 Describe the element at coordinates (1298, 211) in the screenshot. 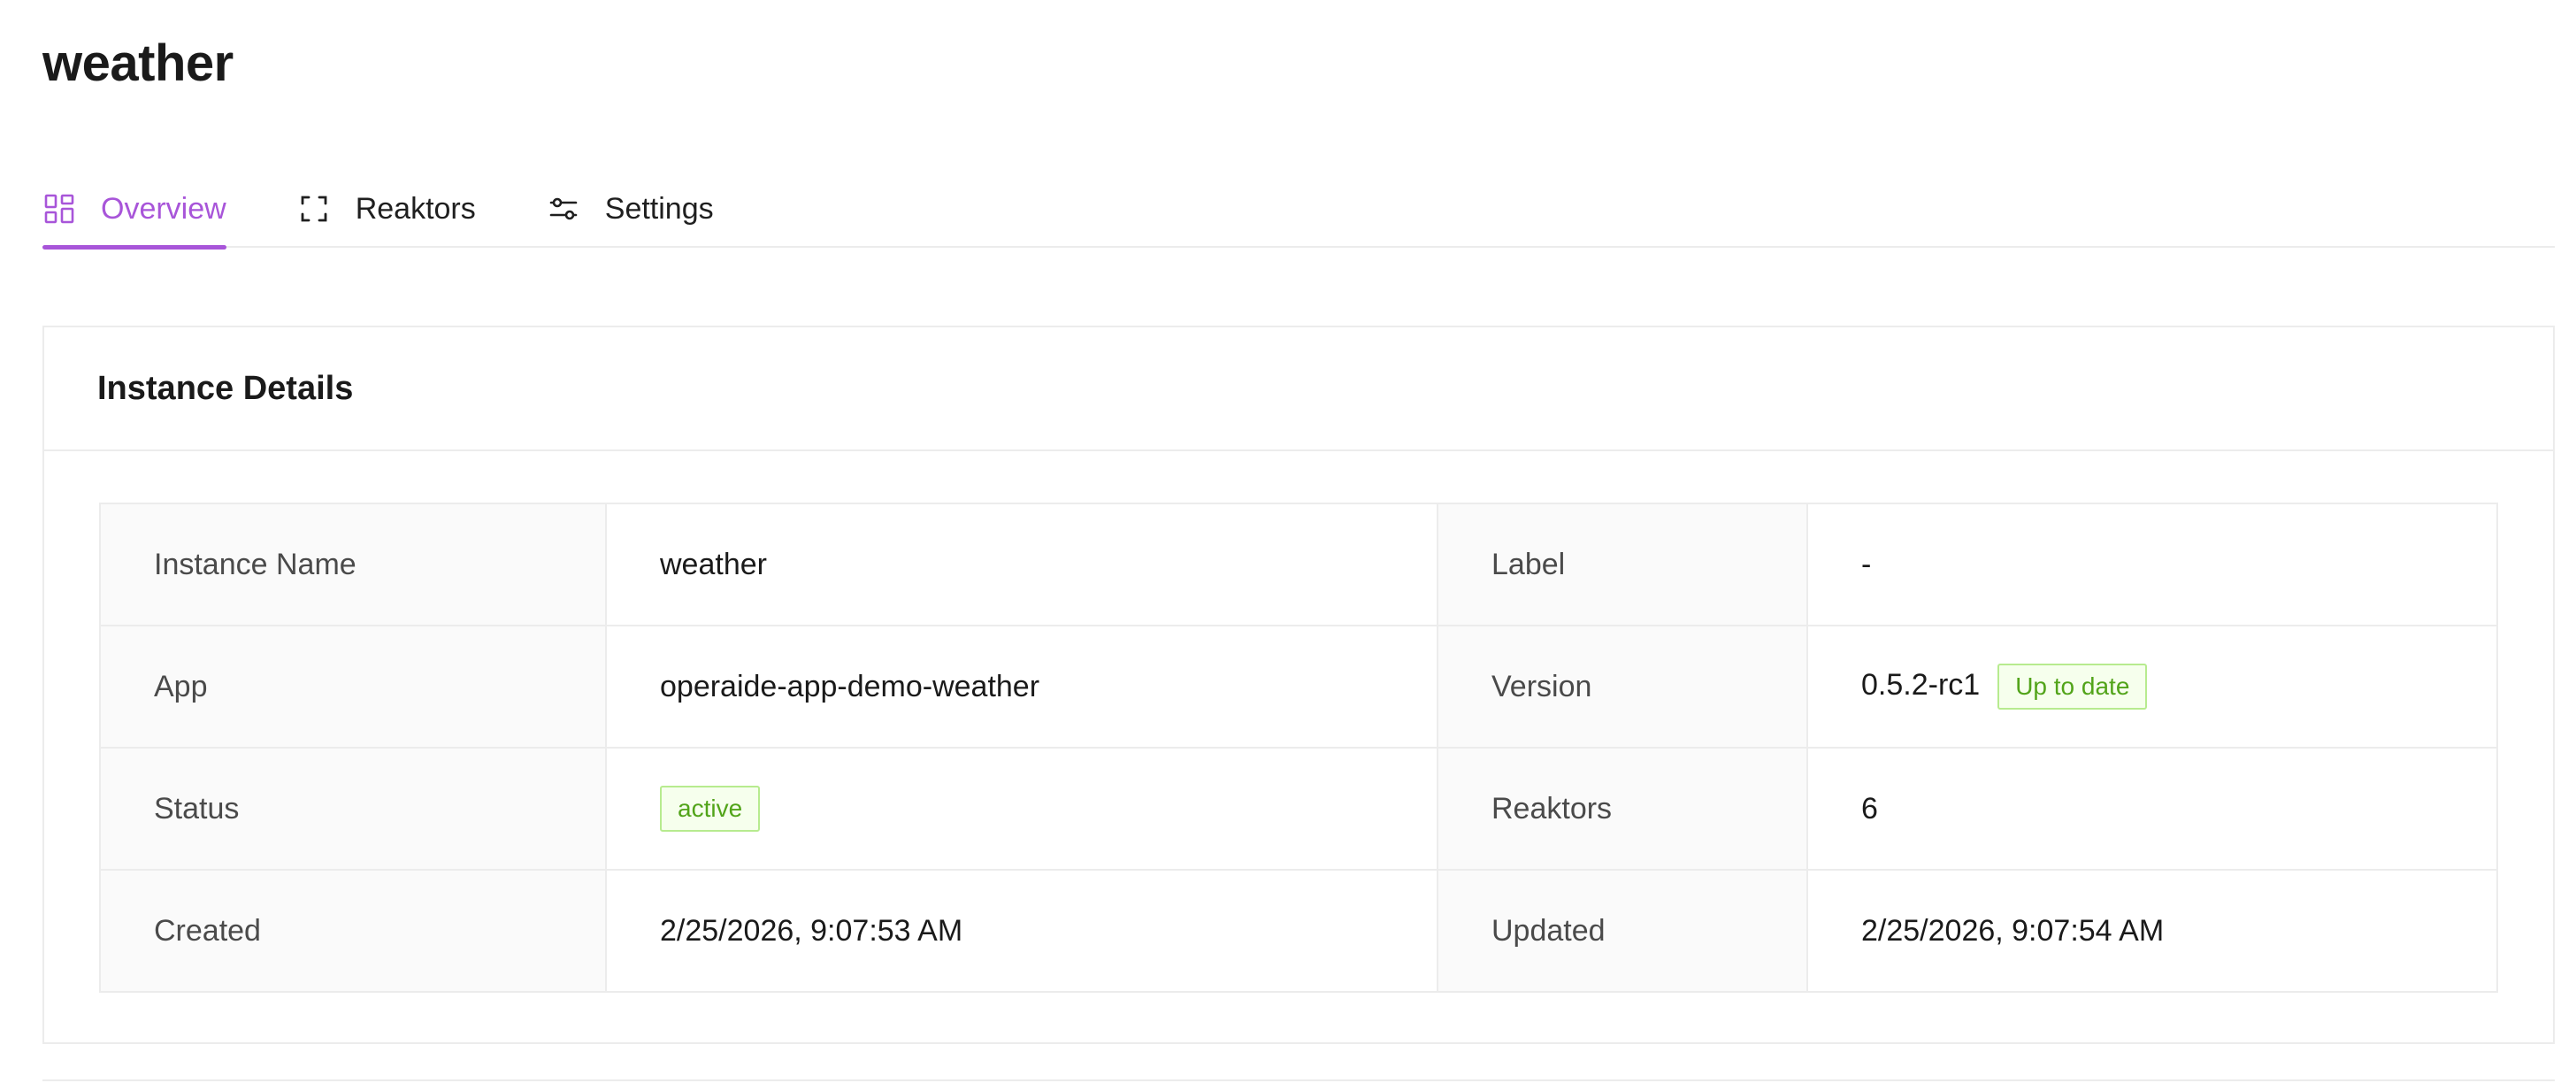

I see `tab-bar: Overview Reaktors Settings` at that location.